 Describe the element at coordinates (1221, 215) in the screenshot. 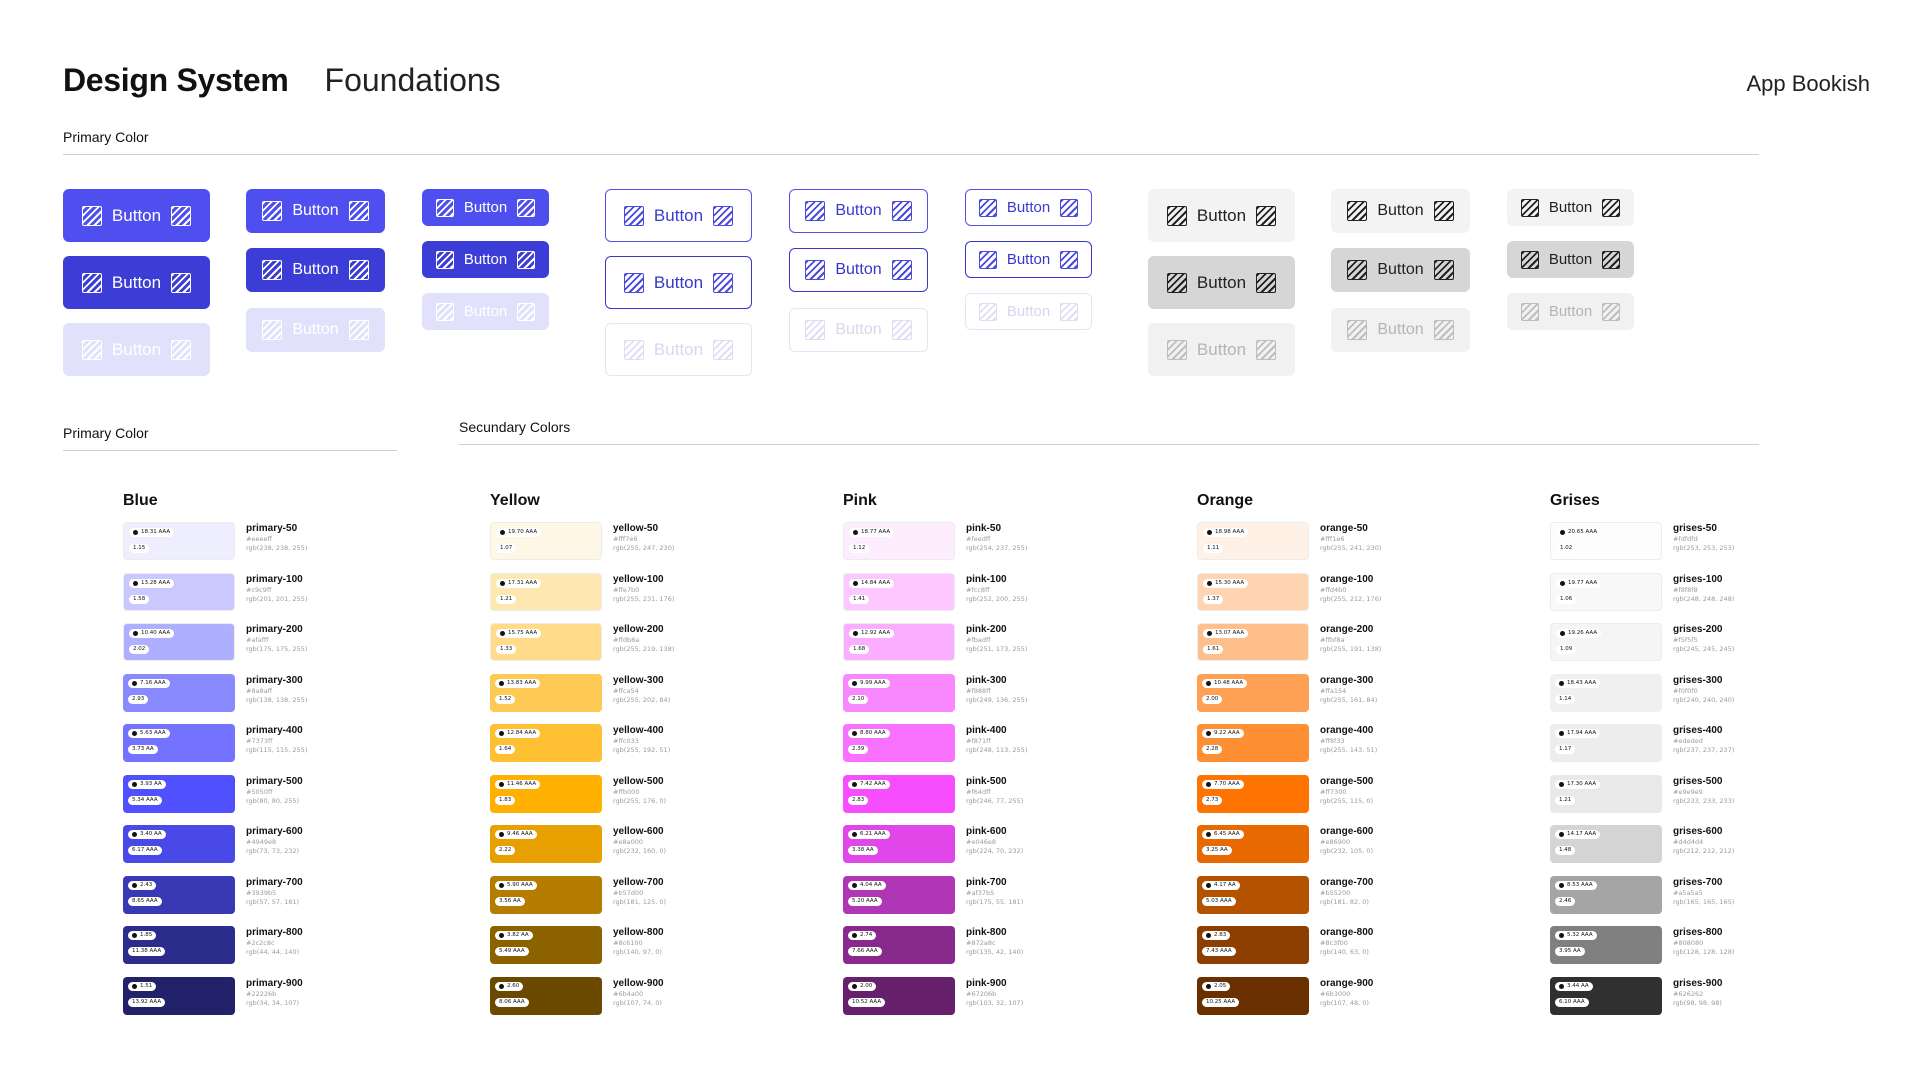

I see `button-gray-l-default: Button` at that location.